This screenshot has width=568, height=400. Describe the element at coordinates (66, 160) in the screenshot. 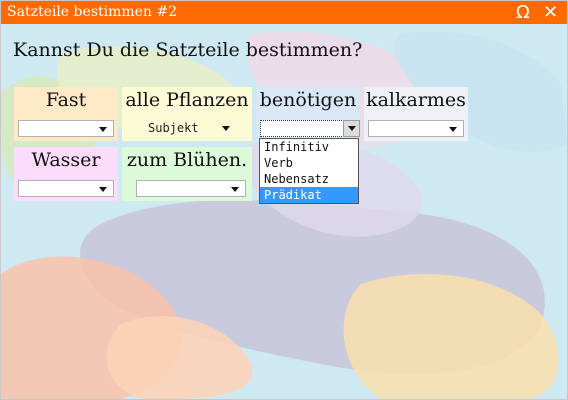

I see `word-label: Wasser` at that location.